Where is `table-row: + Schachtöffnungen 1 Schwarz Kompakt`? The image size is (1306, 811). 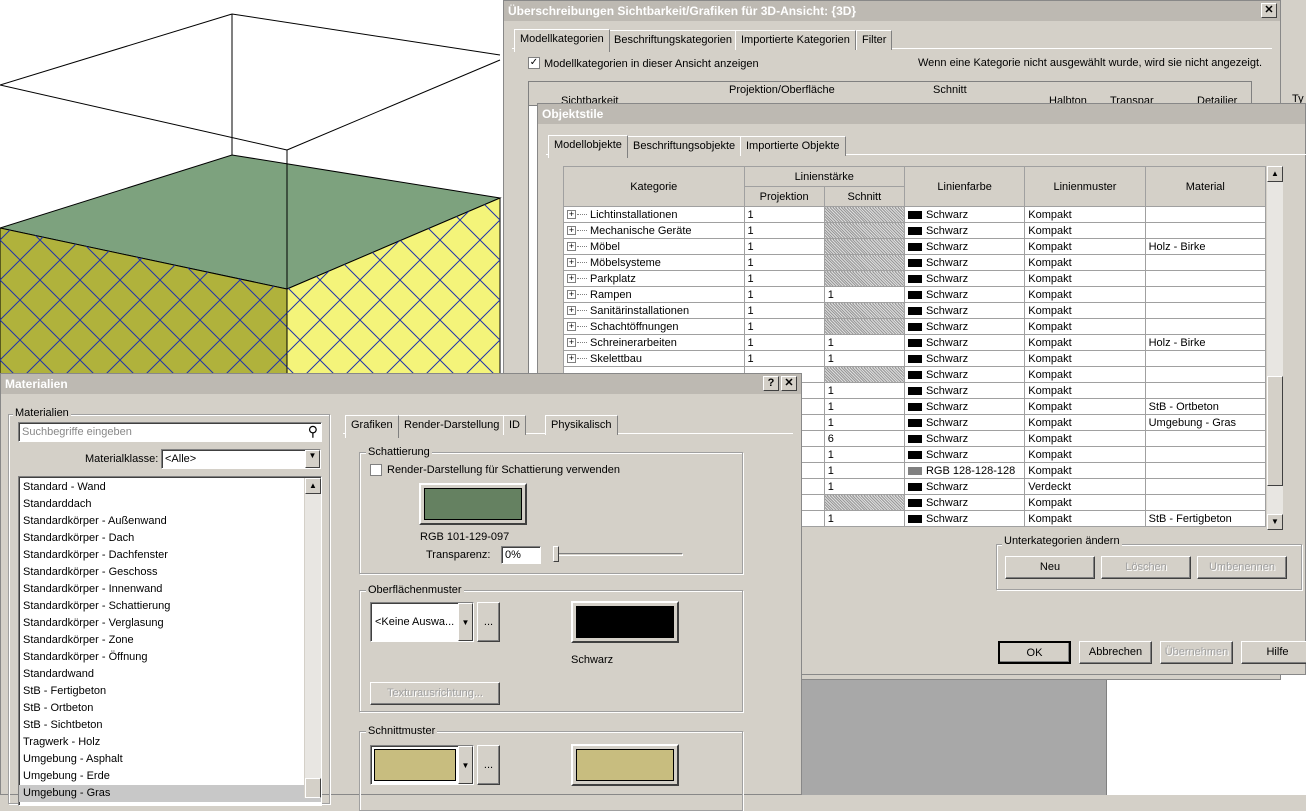 table-row: + Schachtöffnungen 1 Schwarz Kompakt is located at coordinates (915, 326).